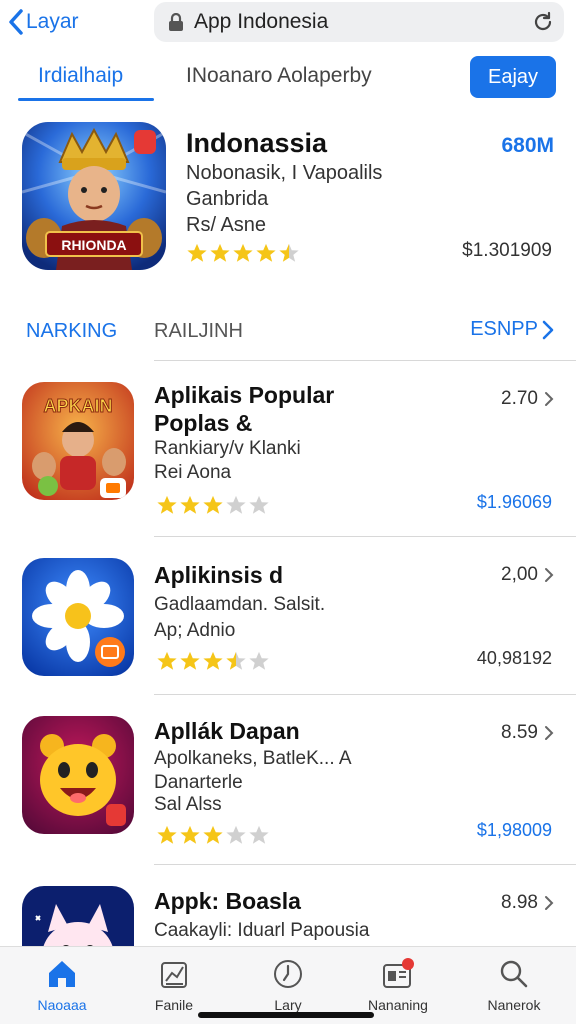 The height and width of the screenshot is (1024, 576). I want to click on nav-label: Naoaaa, so click(62, 1005).